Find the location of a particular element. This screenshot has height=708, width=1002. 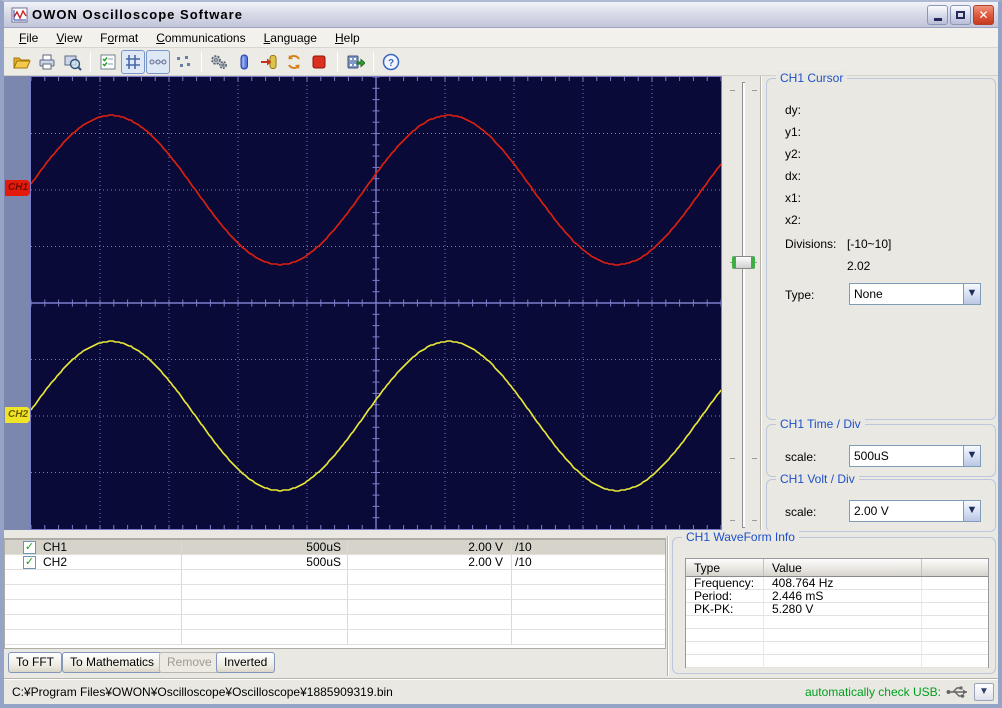

stop-button is located at coordinates (319, 62).